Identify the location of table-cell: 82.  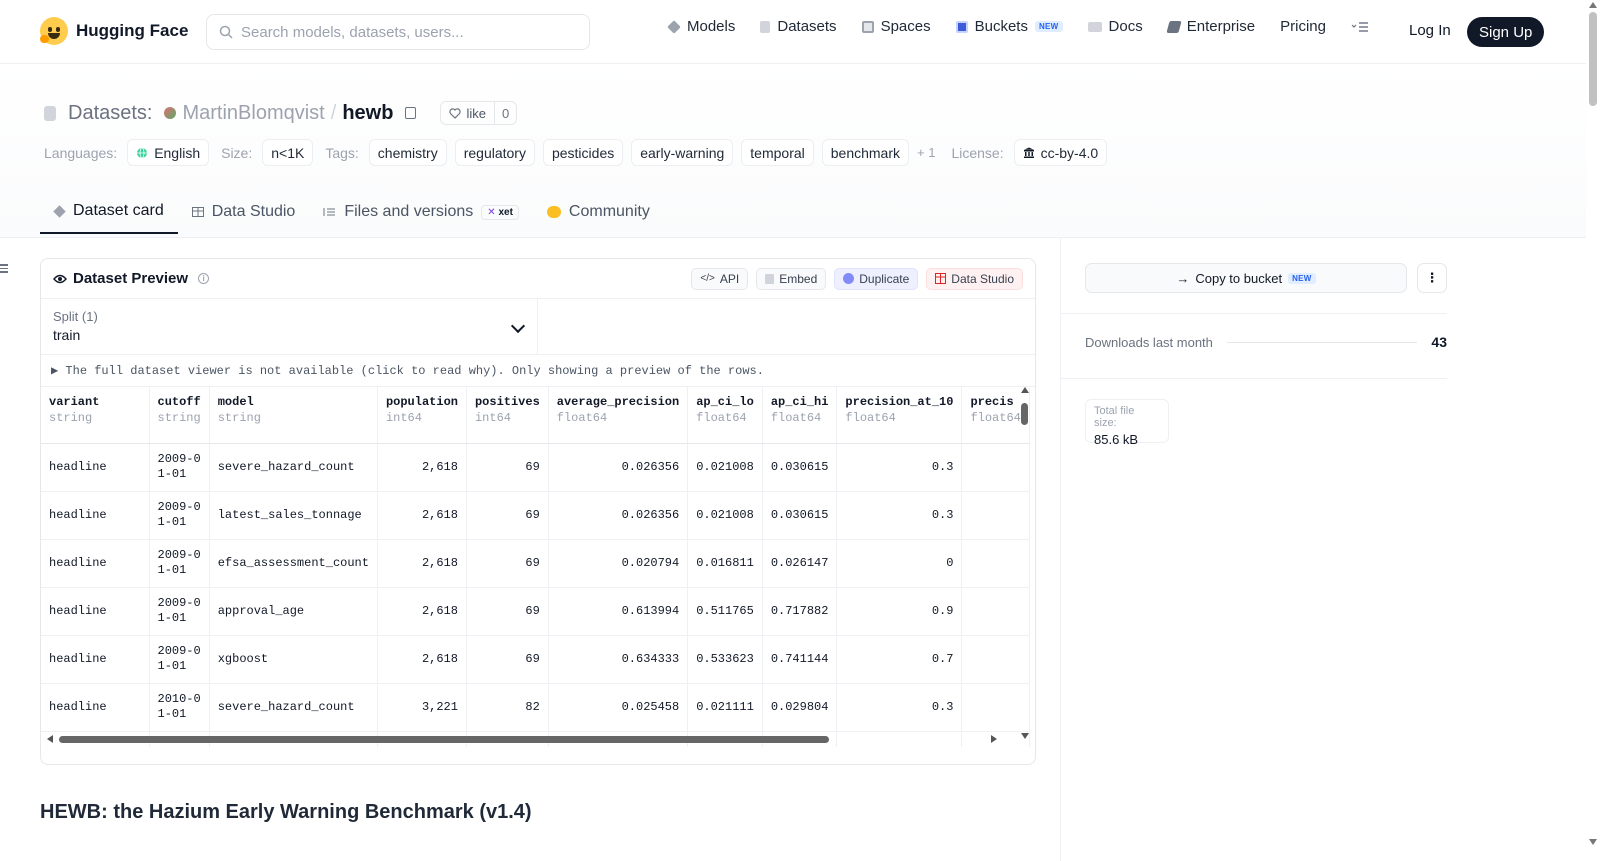
(507, 707).